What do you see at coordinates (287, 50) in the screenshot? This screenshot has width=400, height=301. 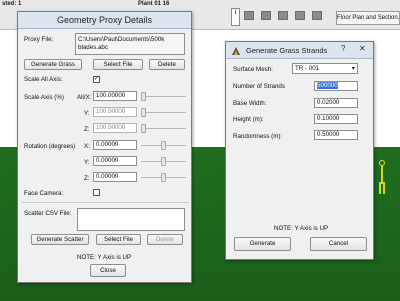 I see `dialog-title-text: Generate Grass Strands` at bounding box center [287, 50].